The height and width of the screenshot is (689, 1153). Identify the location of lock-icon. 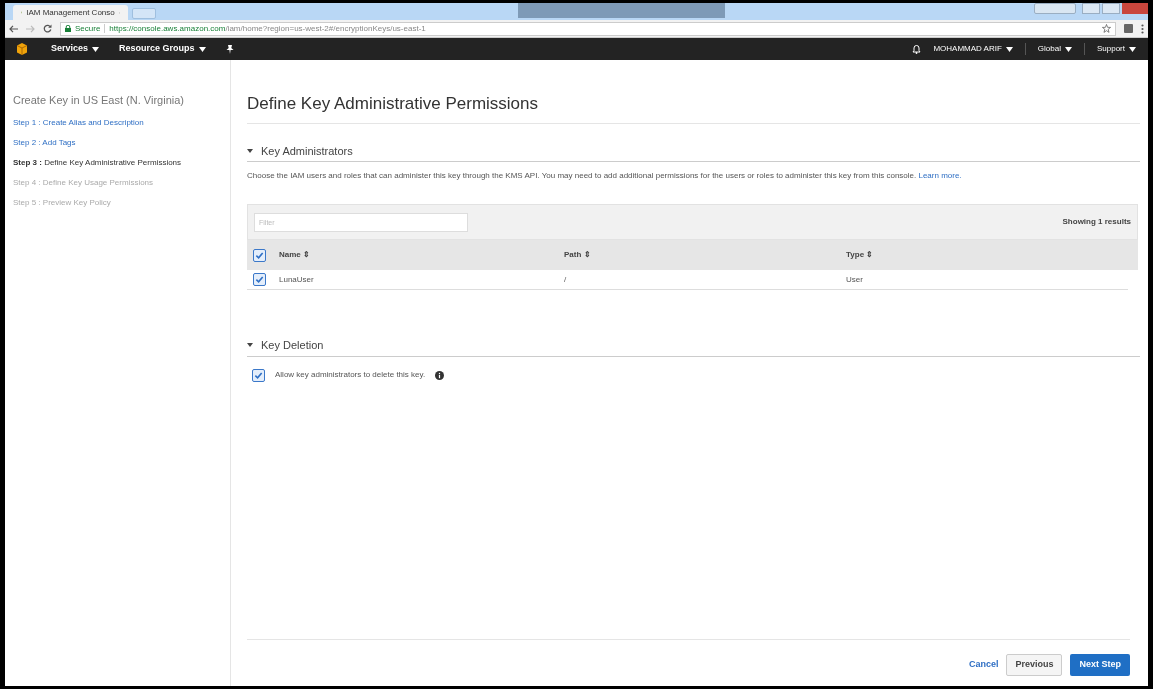
(68, 28).